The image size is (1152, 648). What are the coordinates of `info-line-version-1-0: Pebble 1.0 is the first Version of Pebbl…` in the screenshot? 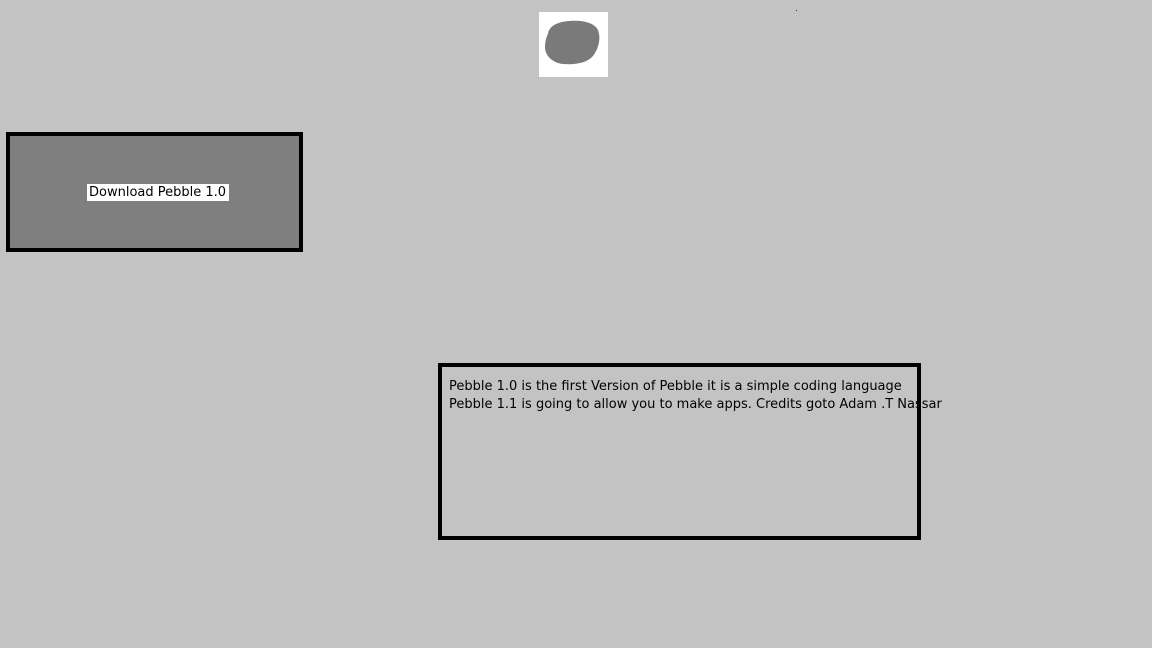 It's located at (675, 386).